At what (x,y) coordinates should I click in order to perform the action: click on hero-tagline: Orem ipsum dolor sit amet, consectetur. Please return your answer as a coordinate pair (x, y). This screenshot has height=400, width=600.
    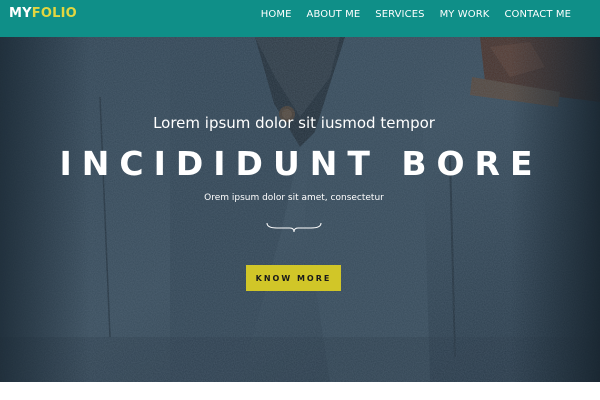
    Looking at the image, I should click on (294, 198).